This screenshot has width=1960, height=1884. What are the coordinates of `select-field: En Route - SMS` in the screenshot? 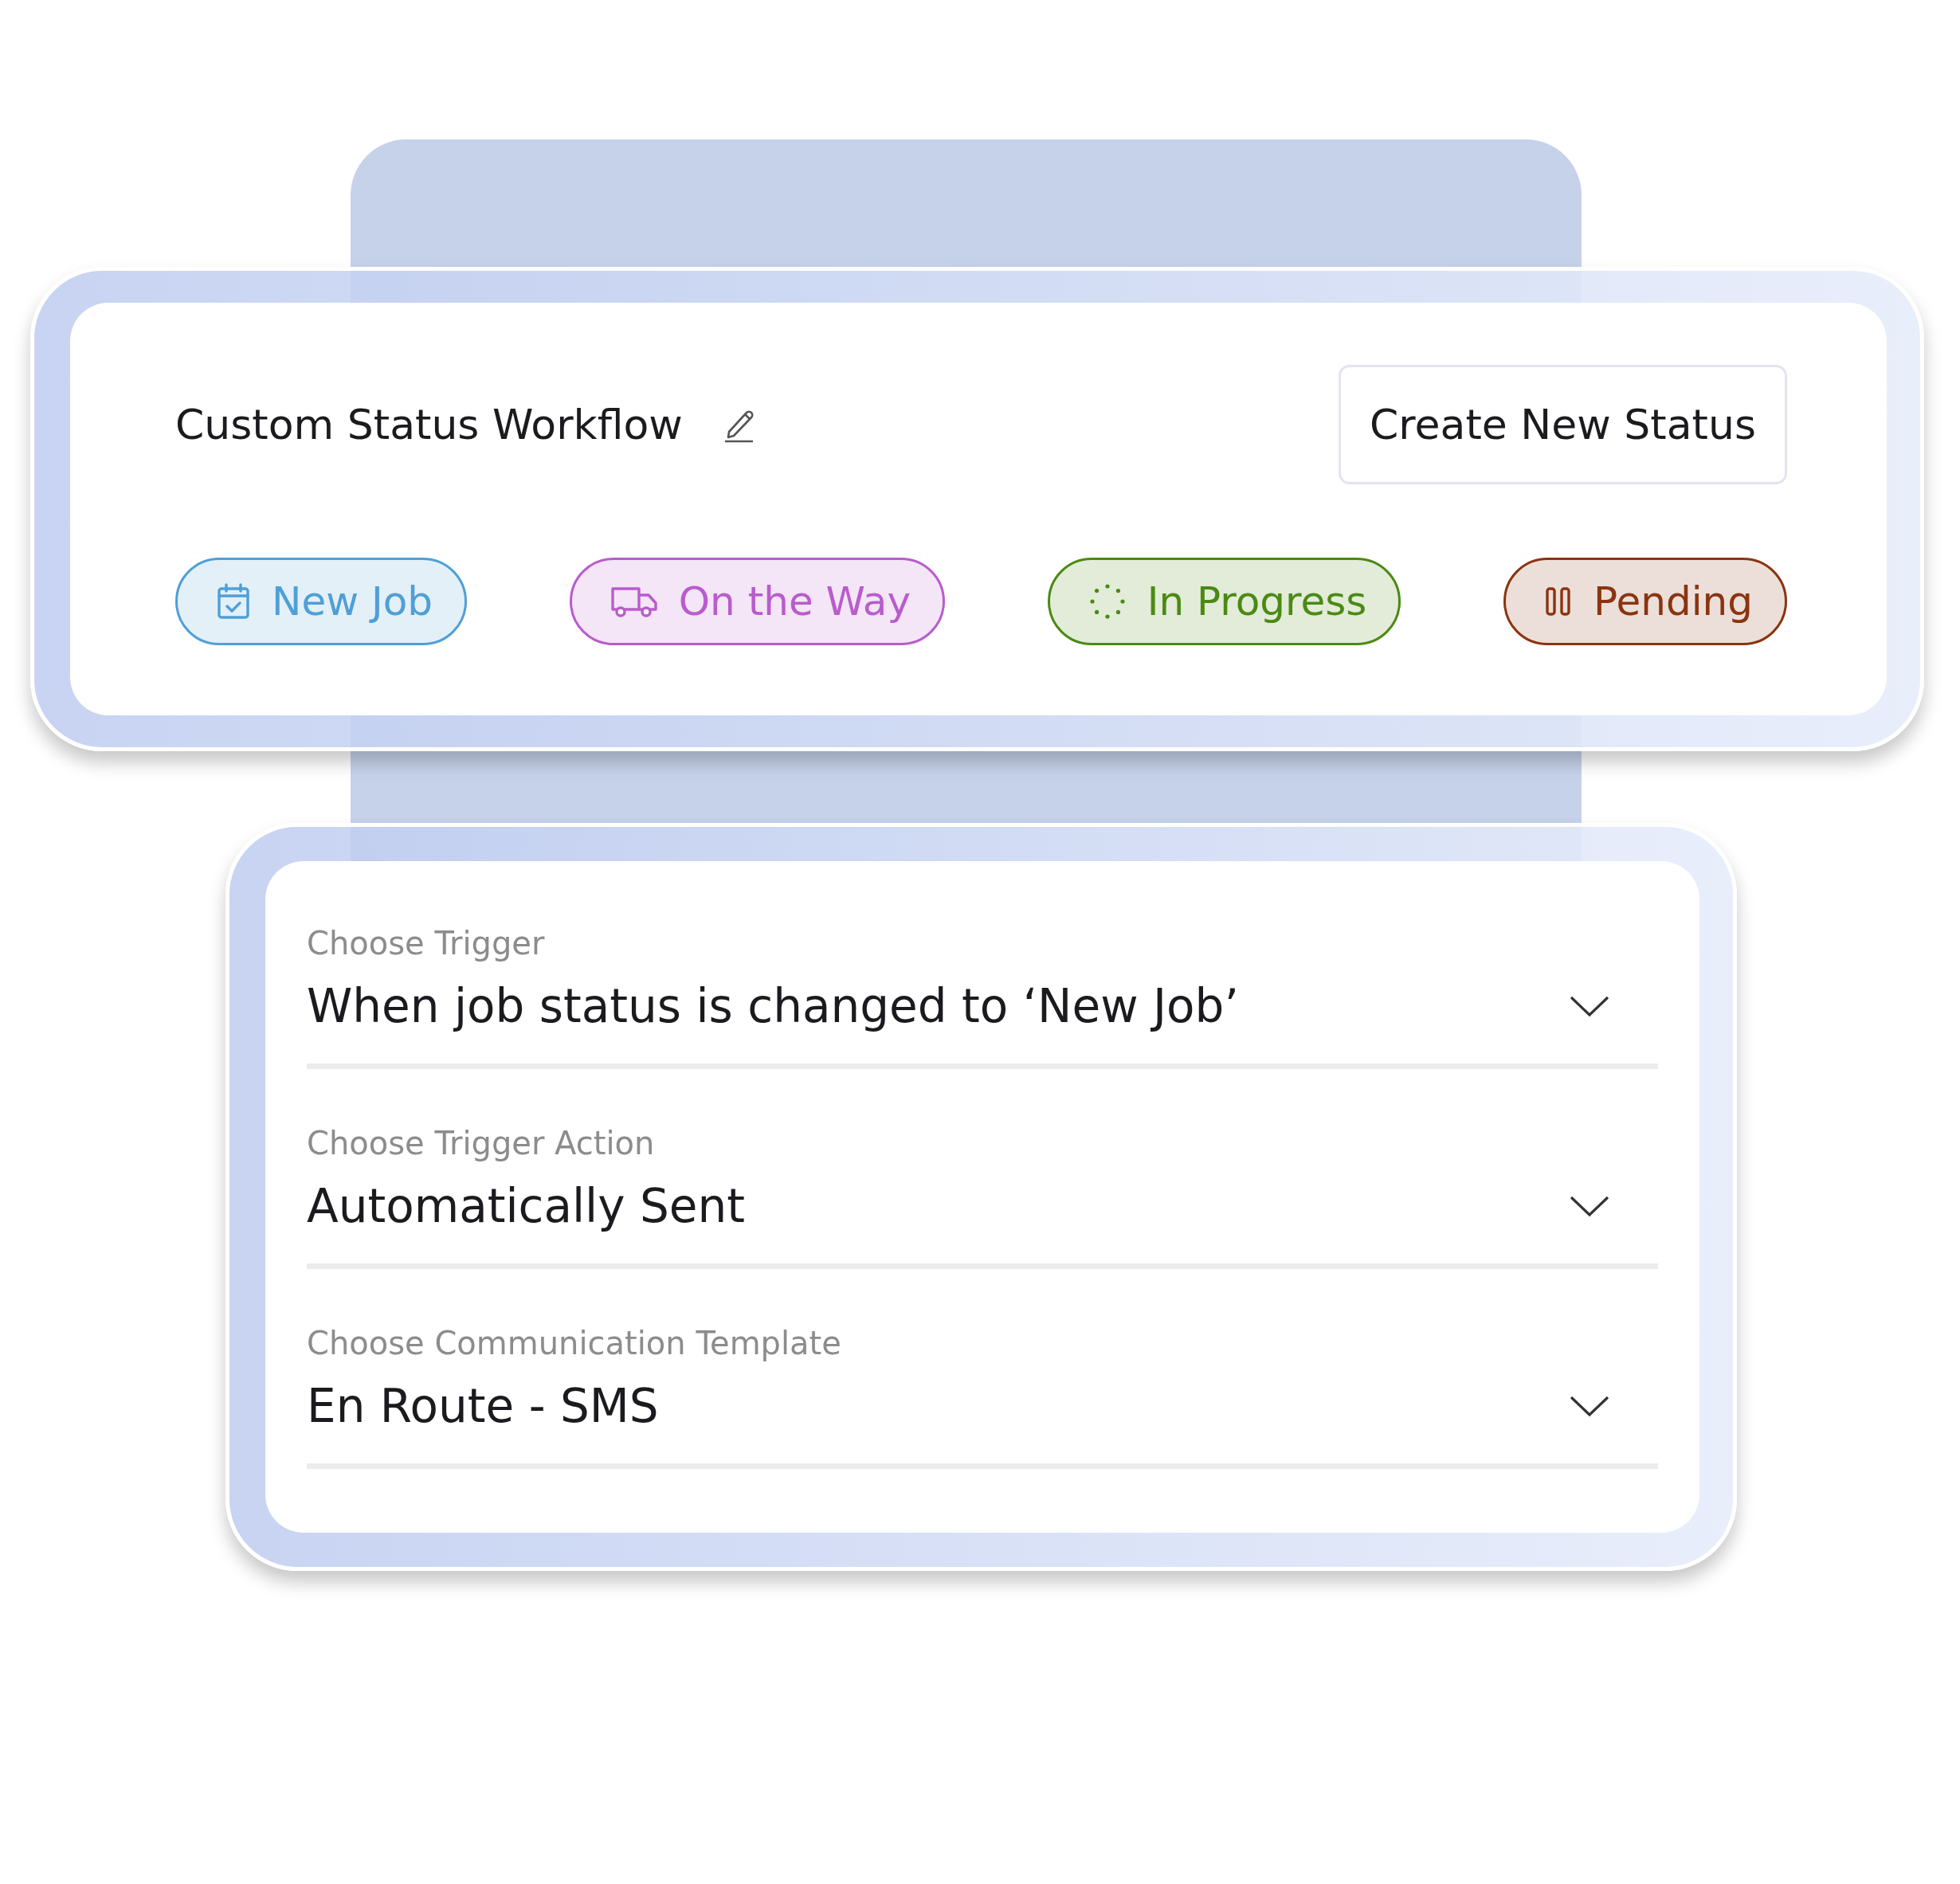 It's located at (982, 1424).